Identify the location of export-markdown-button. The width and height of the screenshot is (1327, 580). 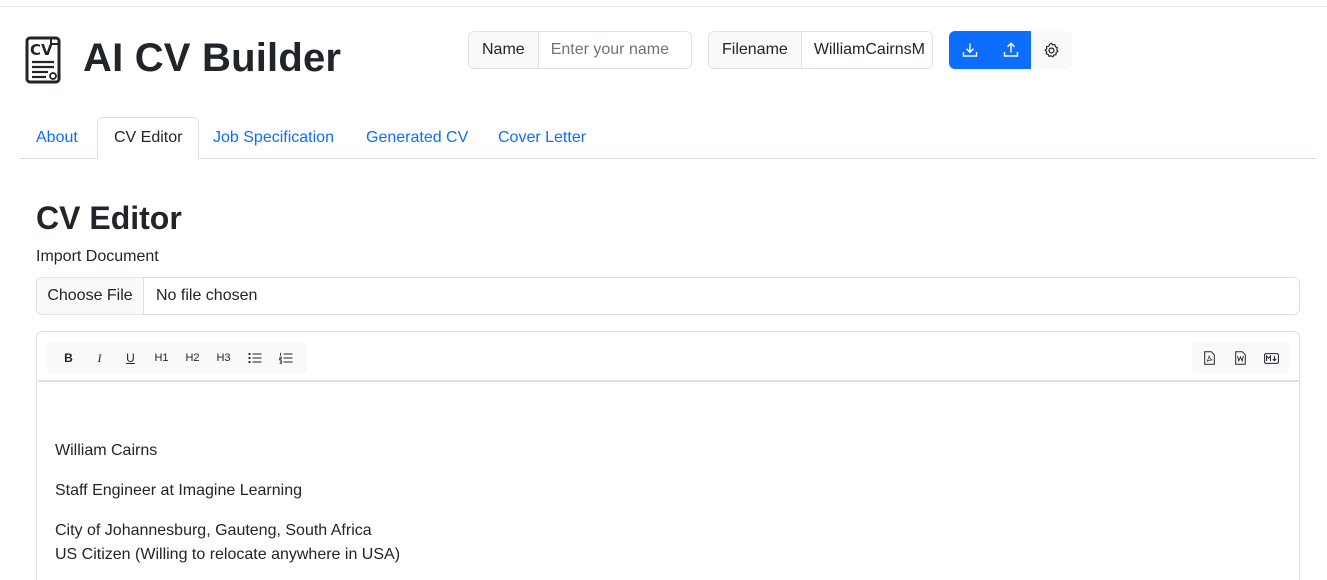
(1271, 358).